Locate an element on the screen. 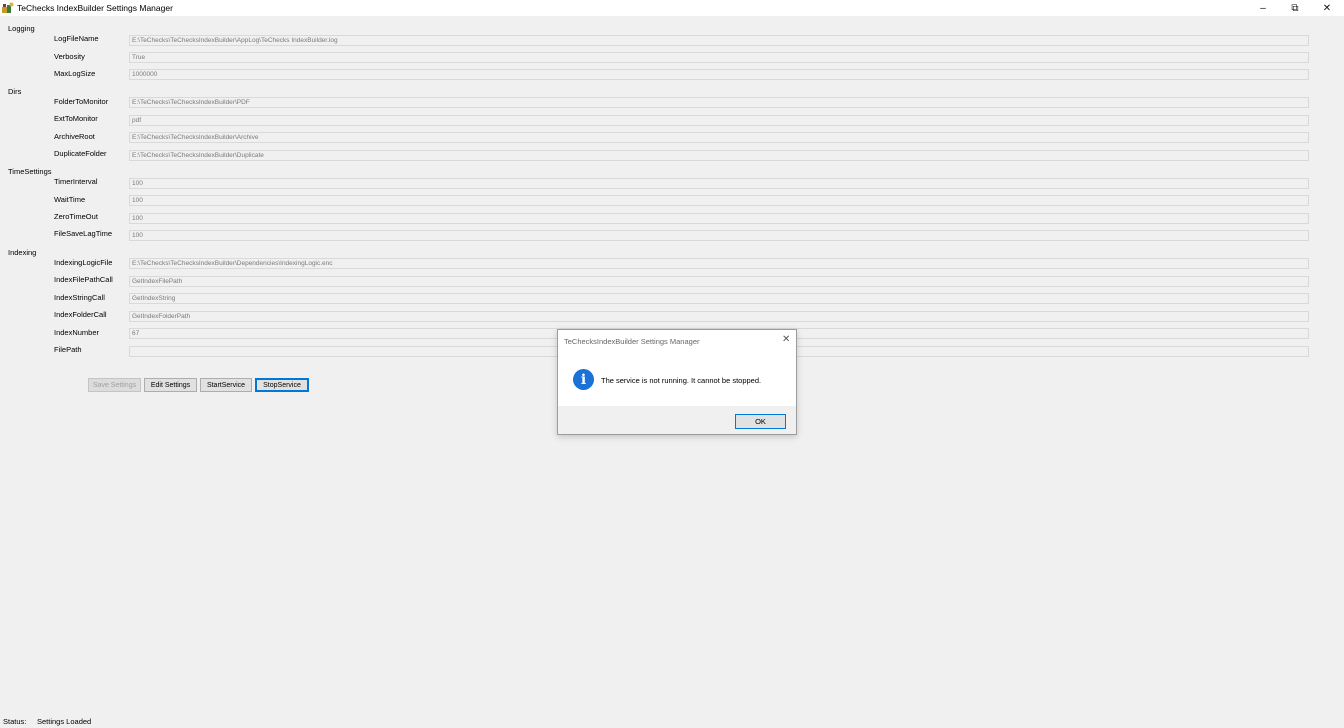 The image size is (1344, 728). verbosity-label: Verbosity is located at coordinates (69, 56).